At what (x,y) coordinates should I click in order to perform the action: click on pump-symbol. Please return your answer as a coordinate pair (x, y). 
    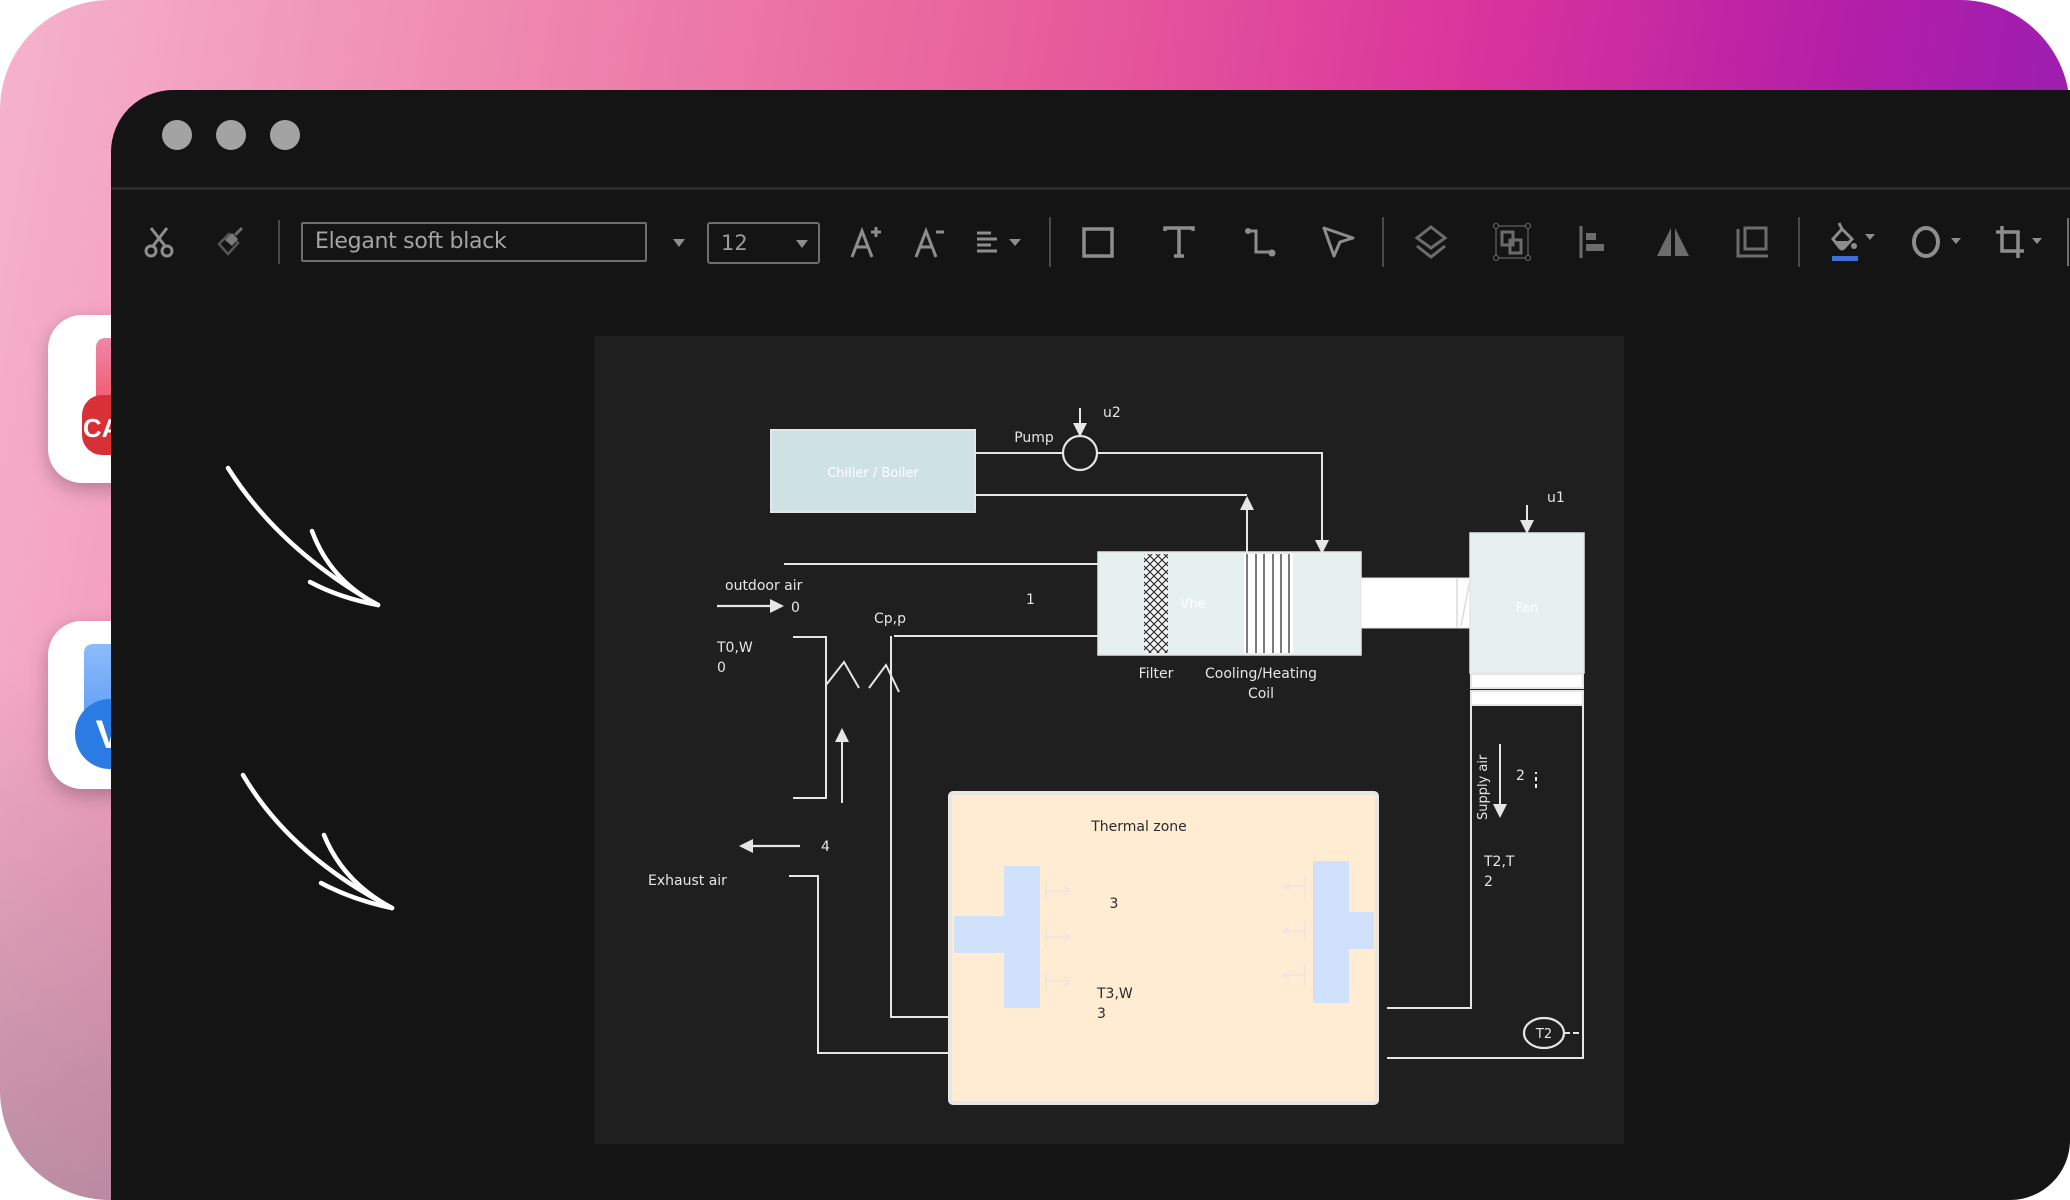
    Looking at the image, I should click on (1080, 453).